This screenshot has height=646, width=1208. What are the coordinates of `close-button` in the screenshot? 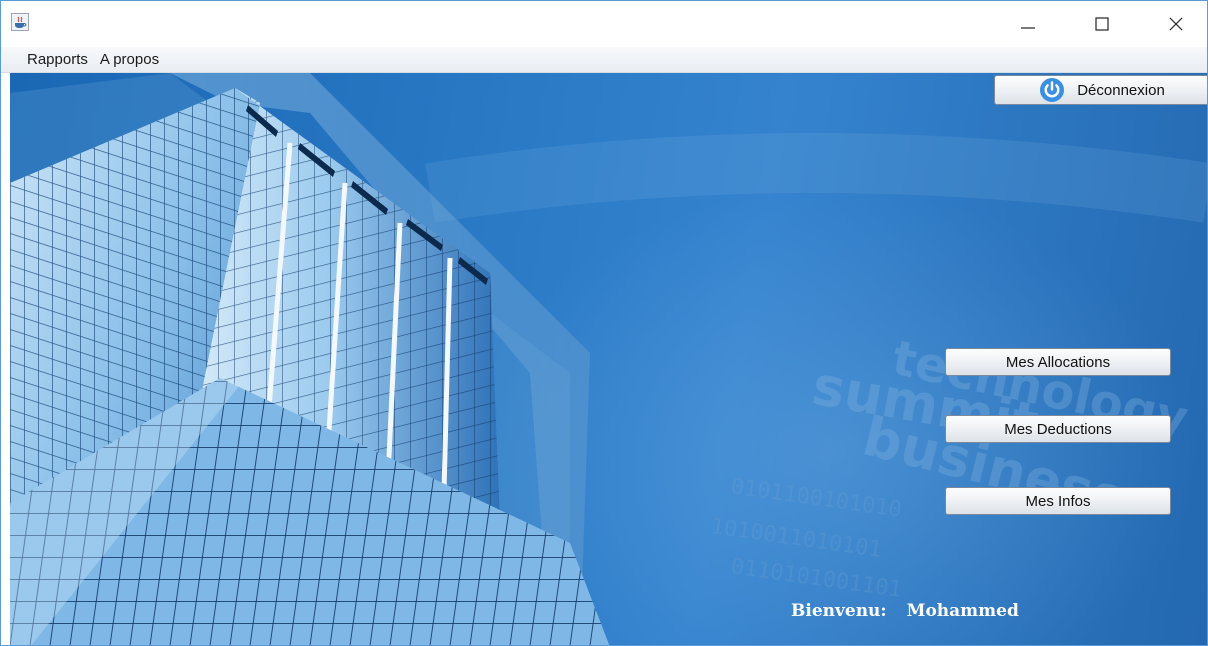 It's located at (1176, 24).